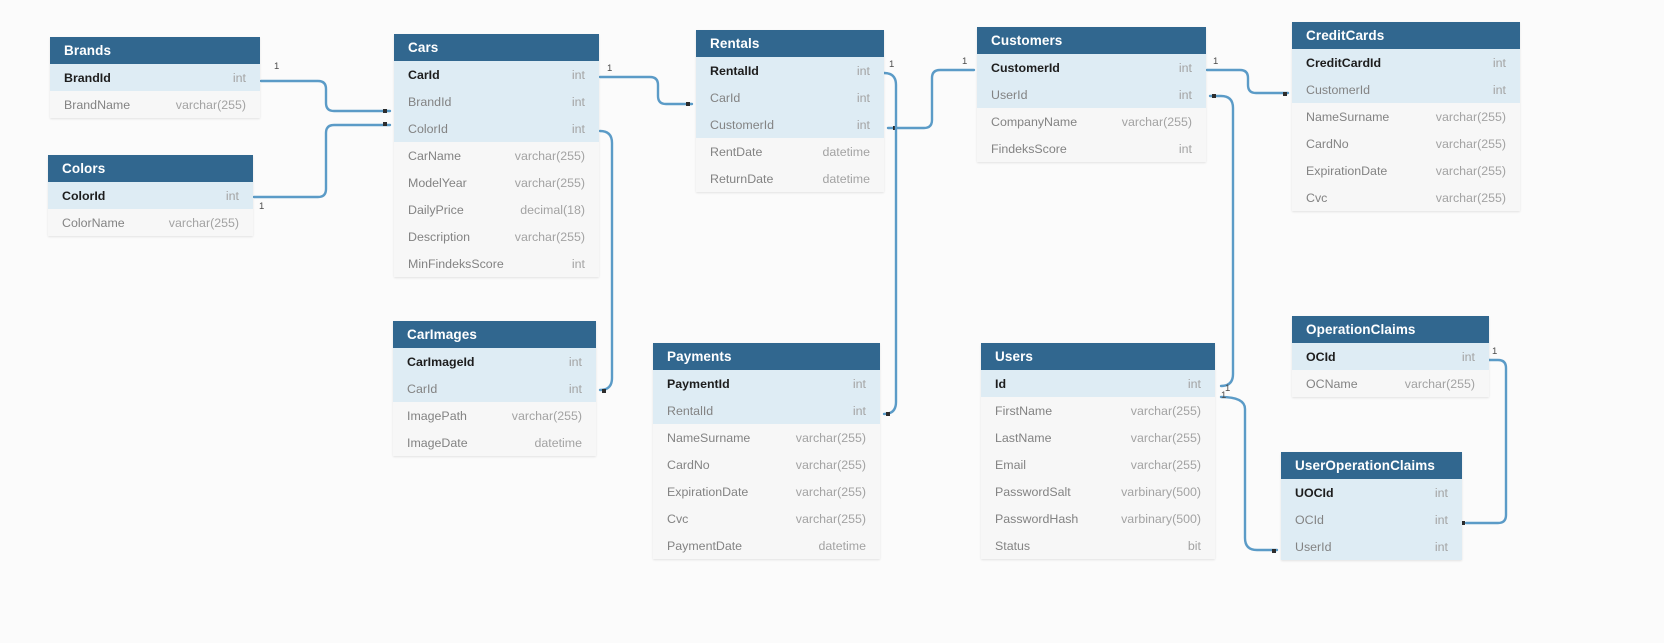 This screenshot has height=643, width=1664. What do you see at coordinates (1098, 383) in the screenshot?
I see `attribute-row: Id int` at bounding box center [1098, 383].